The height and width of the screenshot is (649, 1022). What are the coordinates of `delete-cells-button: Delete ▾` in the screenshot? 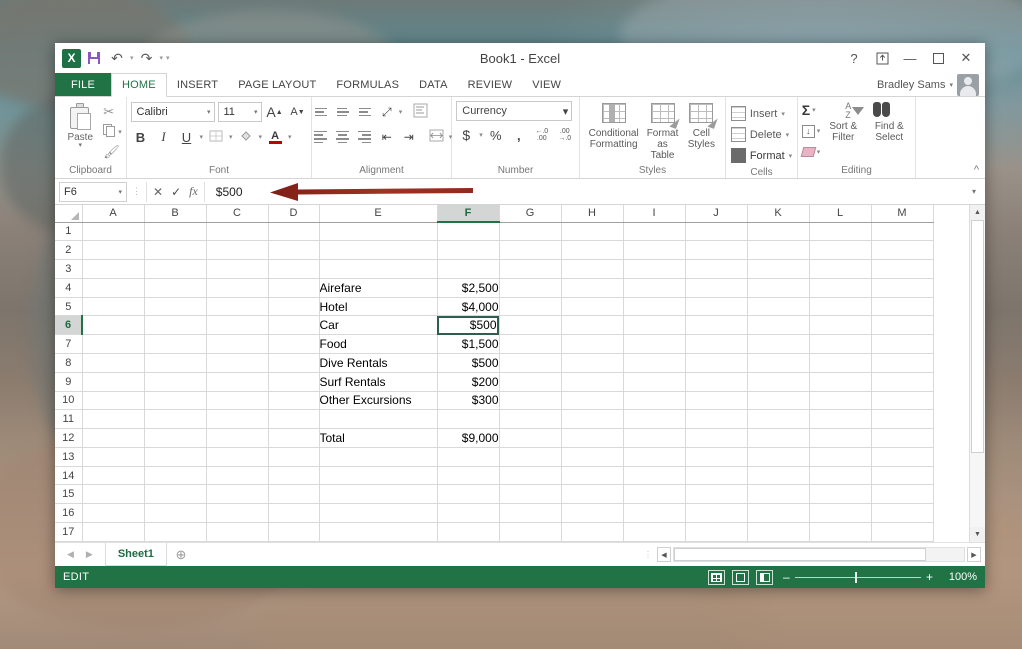 It's located at (761, 134).